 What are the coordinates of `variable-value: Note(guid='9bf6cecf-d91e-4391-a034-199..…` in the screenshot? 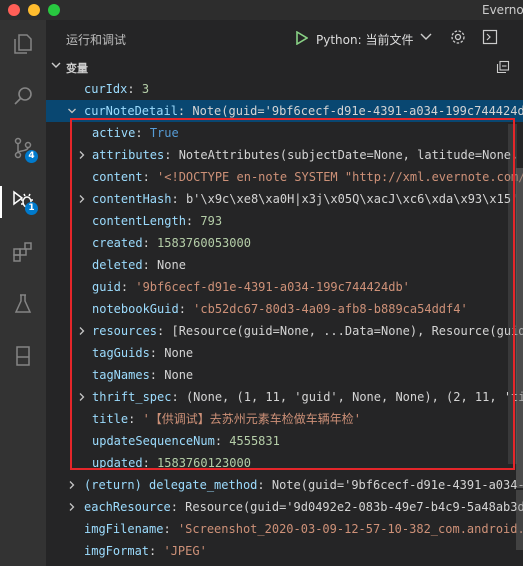 It's located at (397, 485).